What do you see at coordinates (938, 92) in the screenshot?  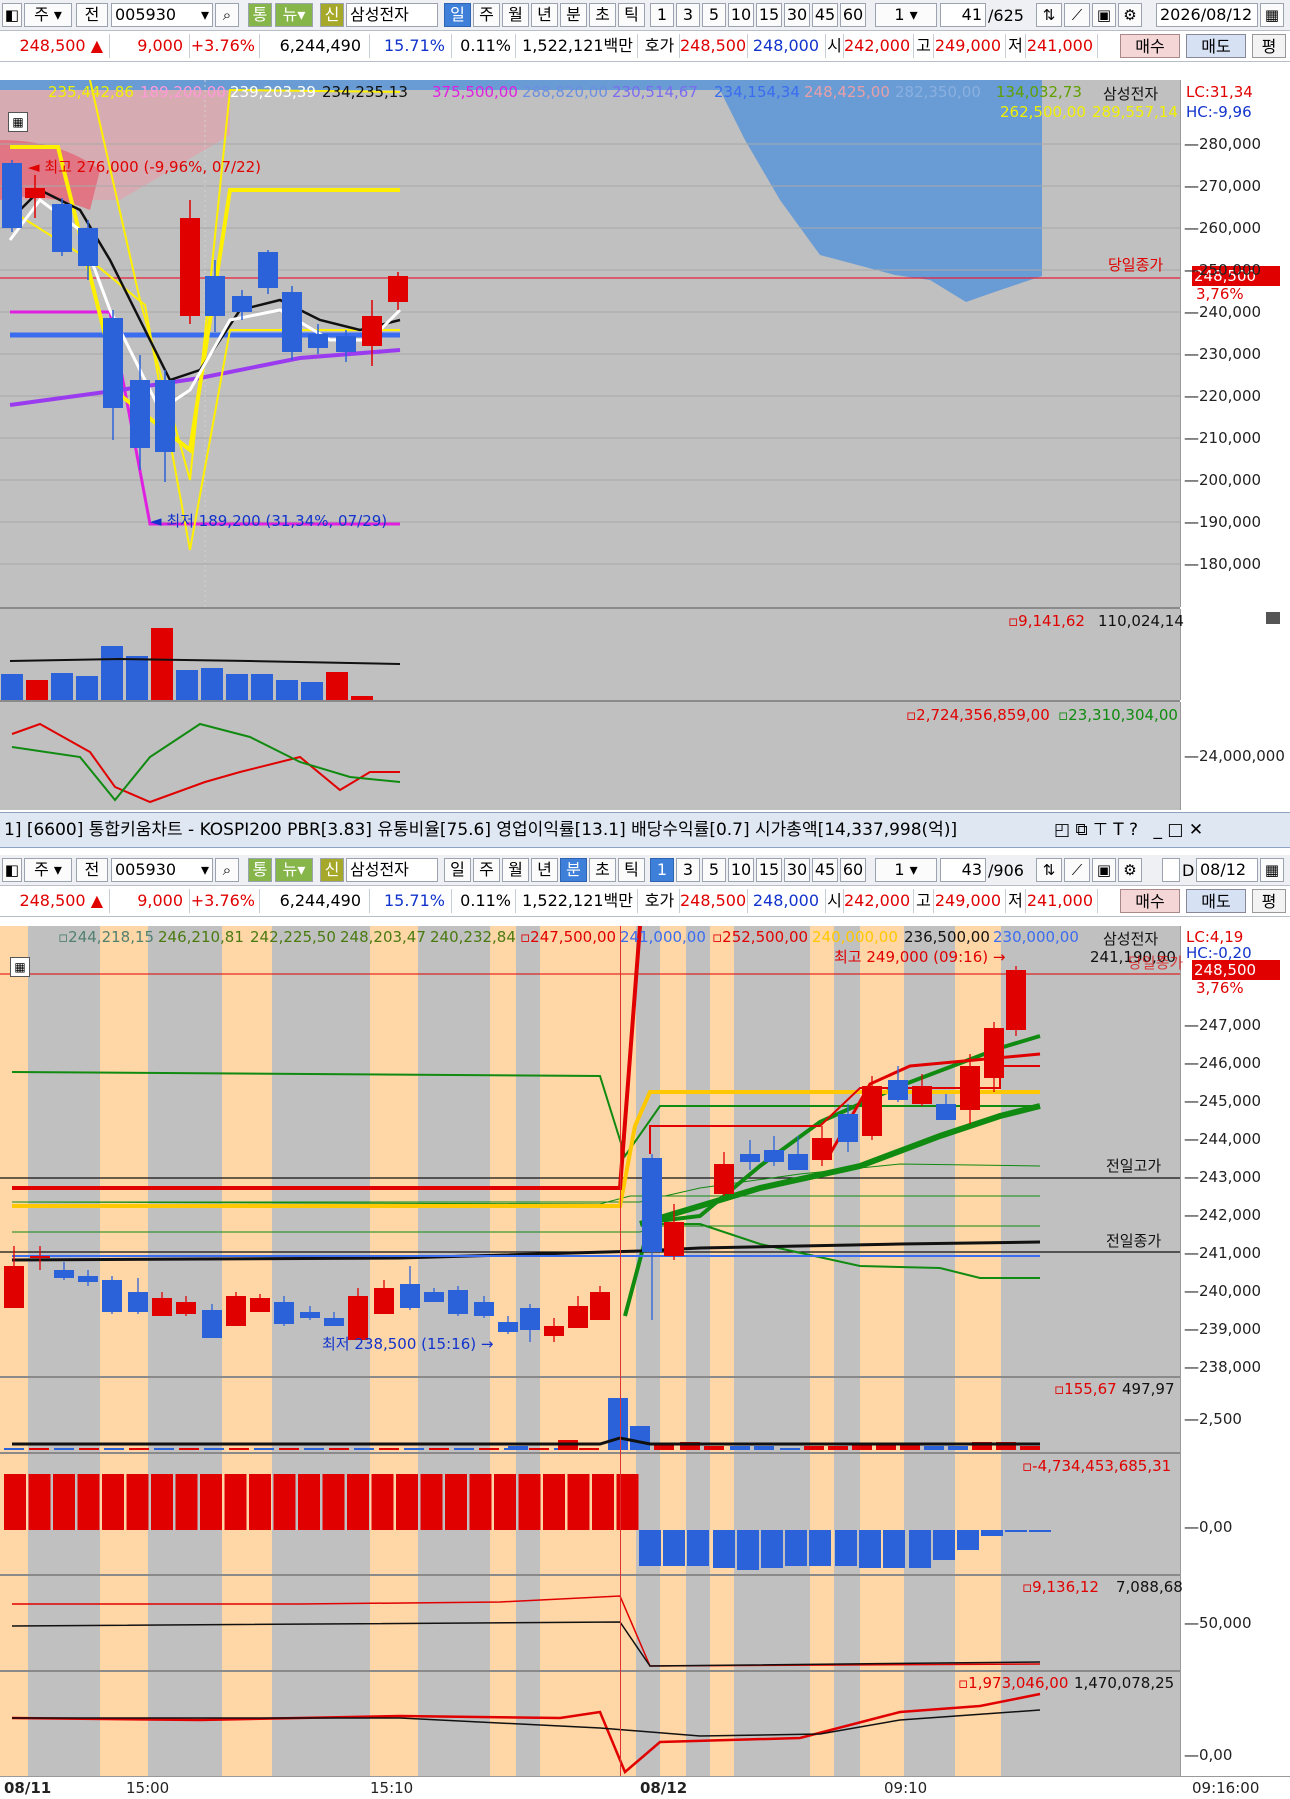 I see `legend-v10: 282,350,00` at bounding box center [938, 92].